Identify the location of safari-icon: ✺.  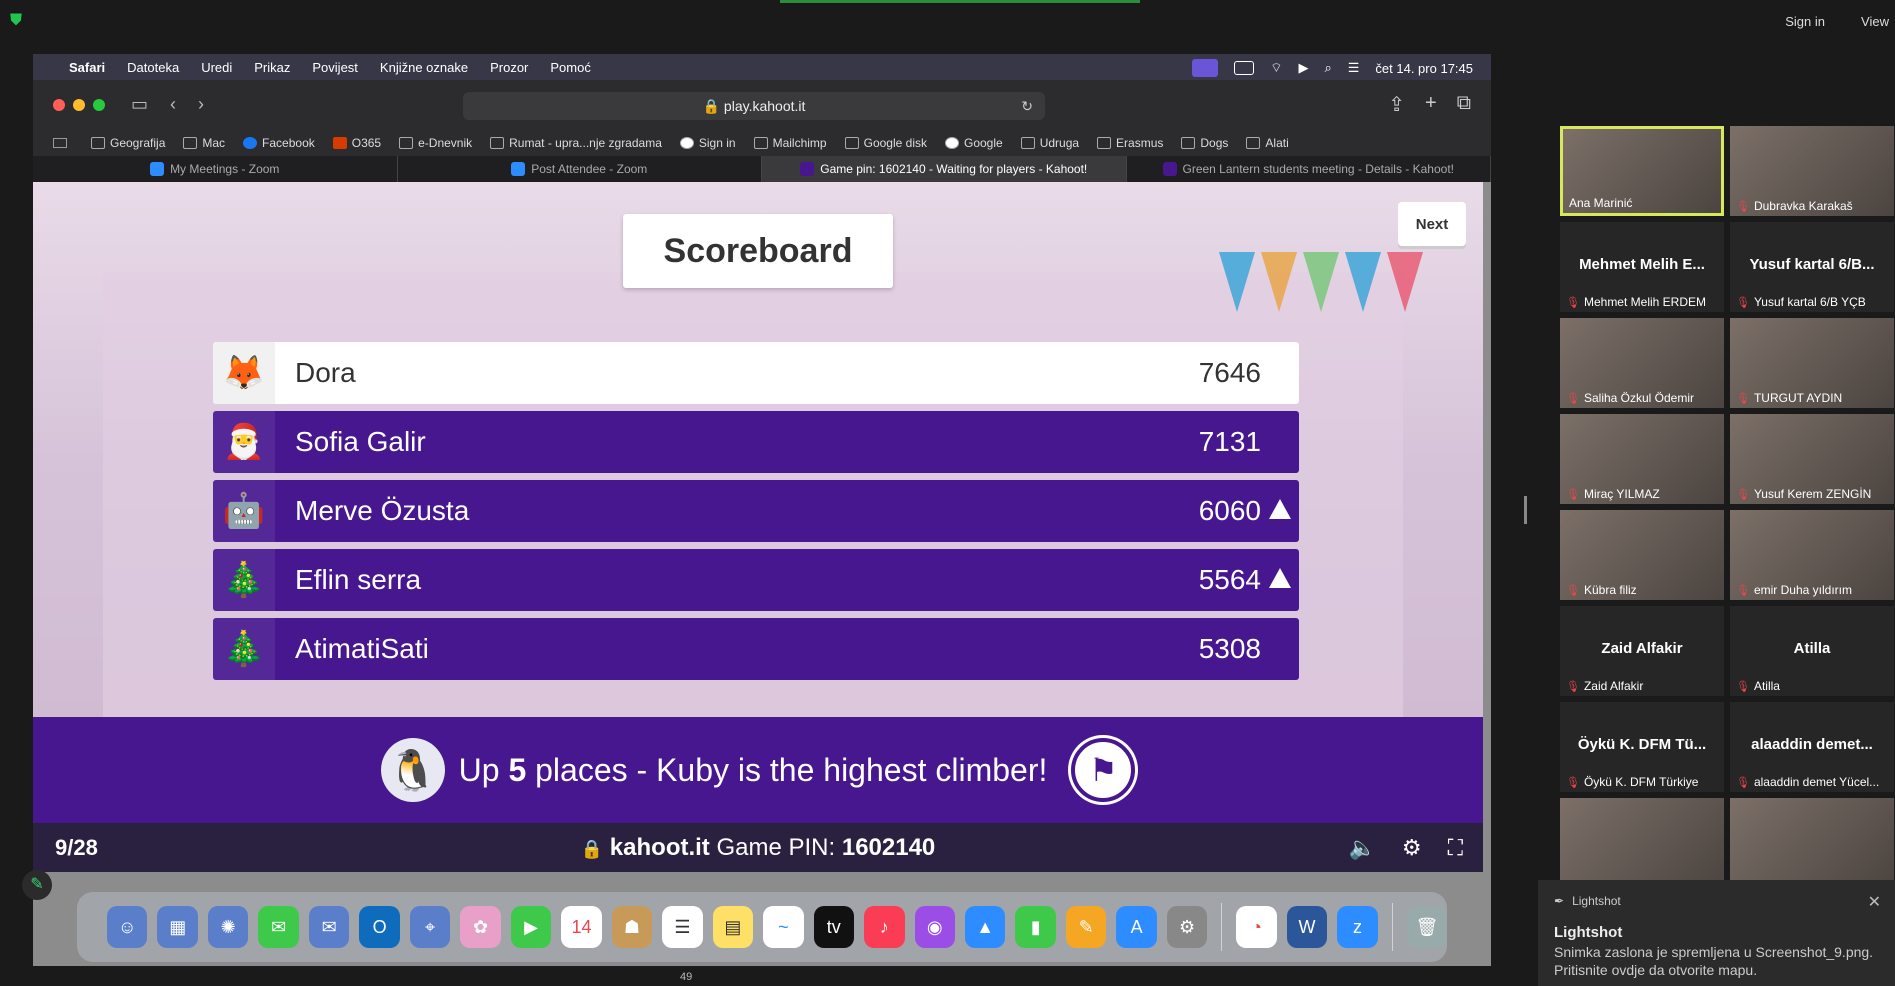
(228, 927).